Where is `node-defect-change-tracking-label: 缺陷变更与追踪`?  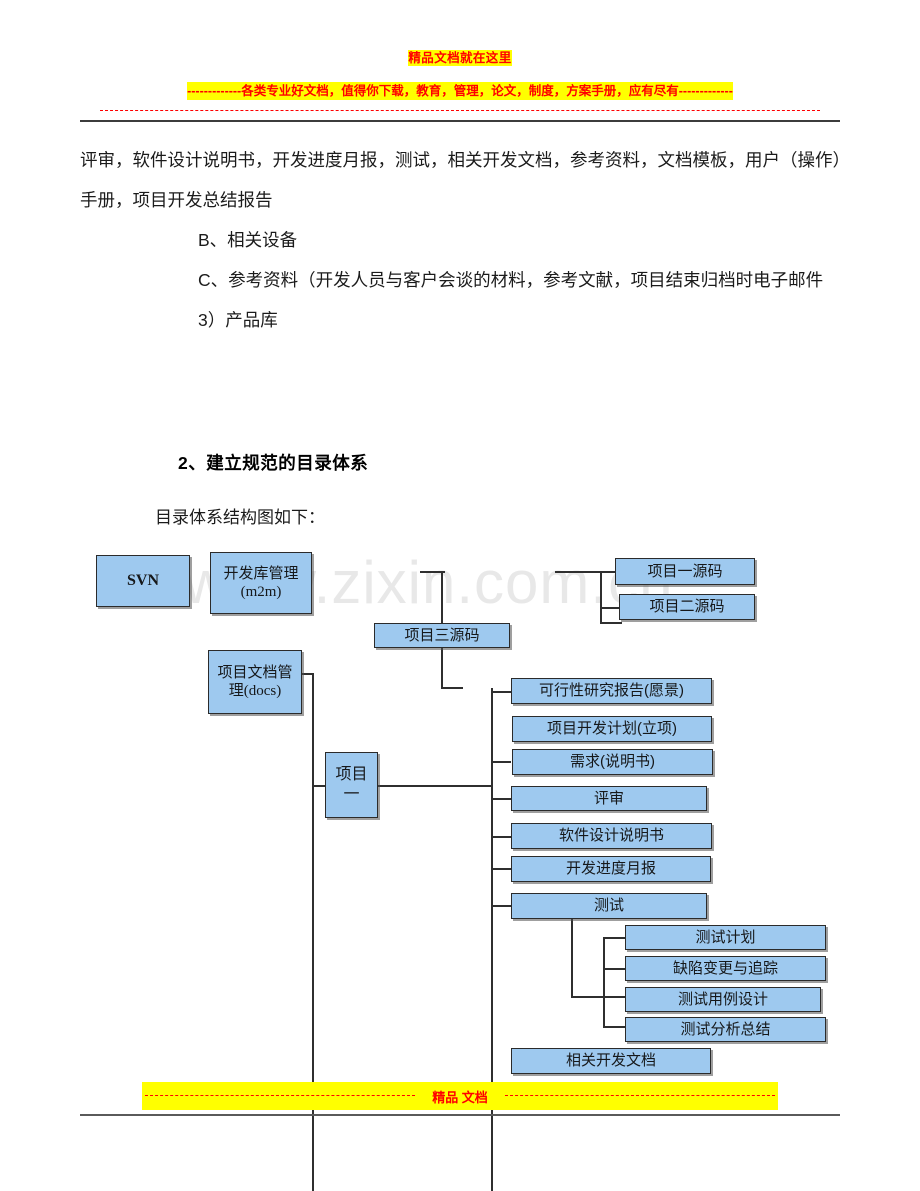 node-defect-change-tracking-label: 缺陷变更与追踪 is located at coordinates (725, 968).